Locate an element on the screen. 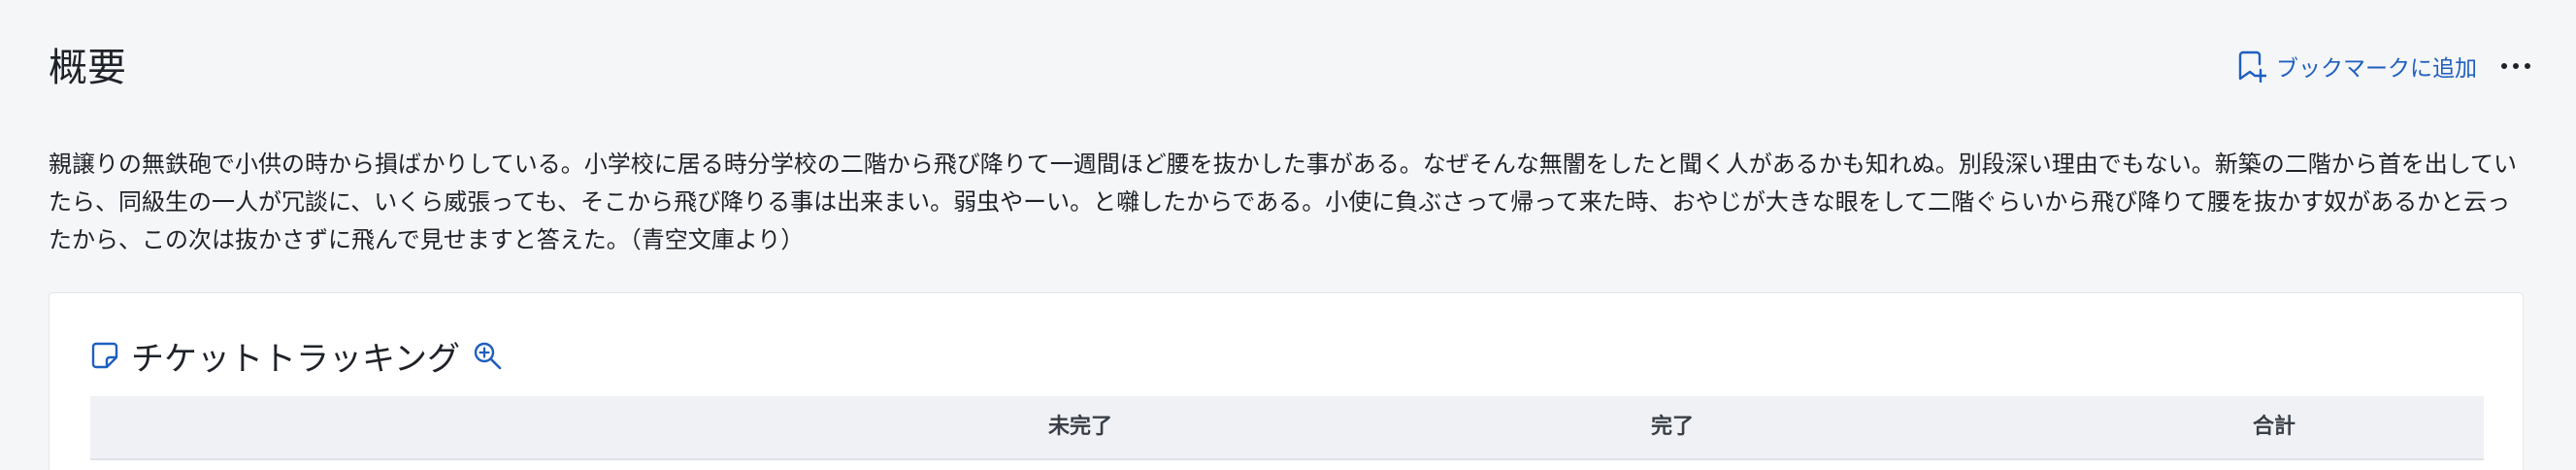  add-bookmark-button: ブックマークに追加 is located at coordinates (2357, 66).